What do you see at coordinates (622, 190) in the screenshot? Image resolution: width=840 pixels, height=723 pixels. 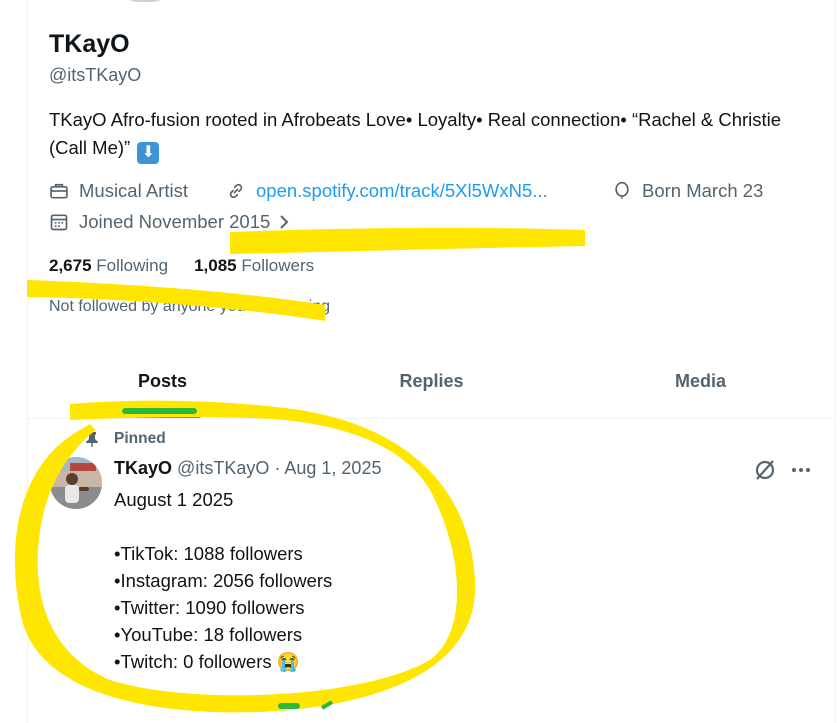 I see `balloon-icon` at bounding box center [622, 190].